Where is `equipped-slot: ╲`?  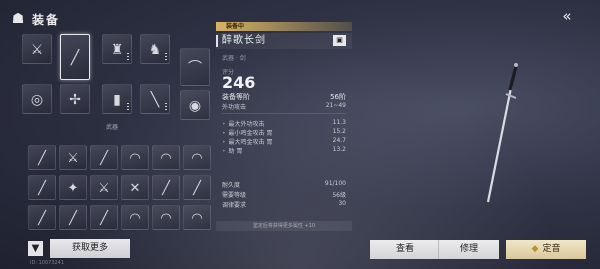 equipped-slot: ╲ is located at coordinates (155, 99).